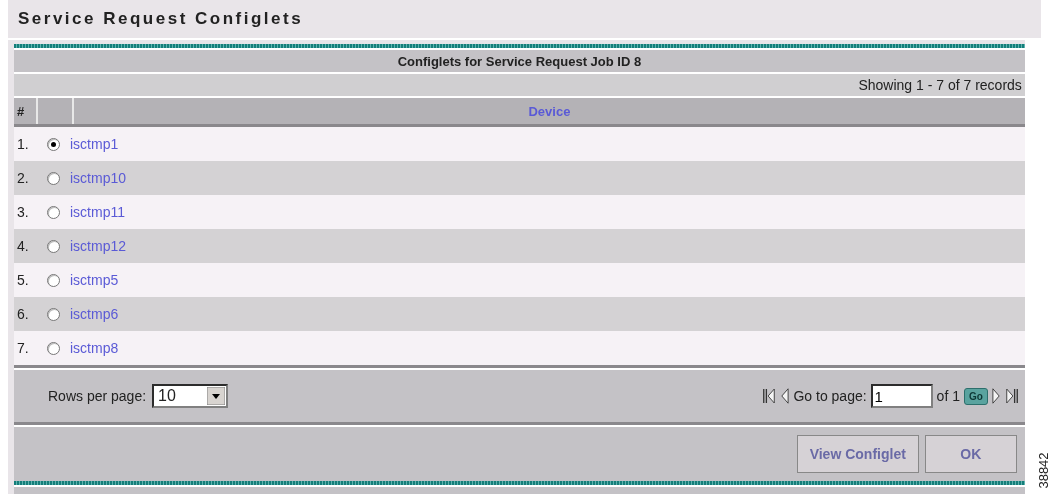 The width and height of the screenshot is (1061, 494). Describe the element at coordinates (23, 314) in the screenshot. I see `row-number: 6.` at that location.